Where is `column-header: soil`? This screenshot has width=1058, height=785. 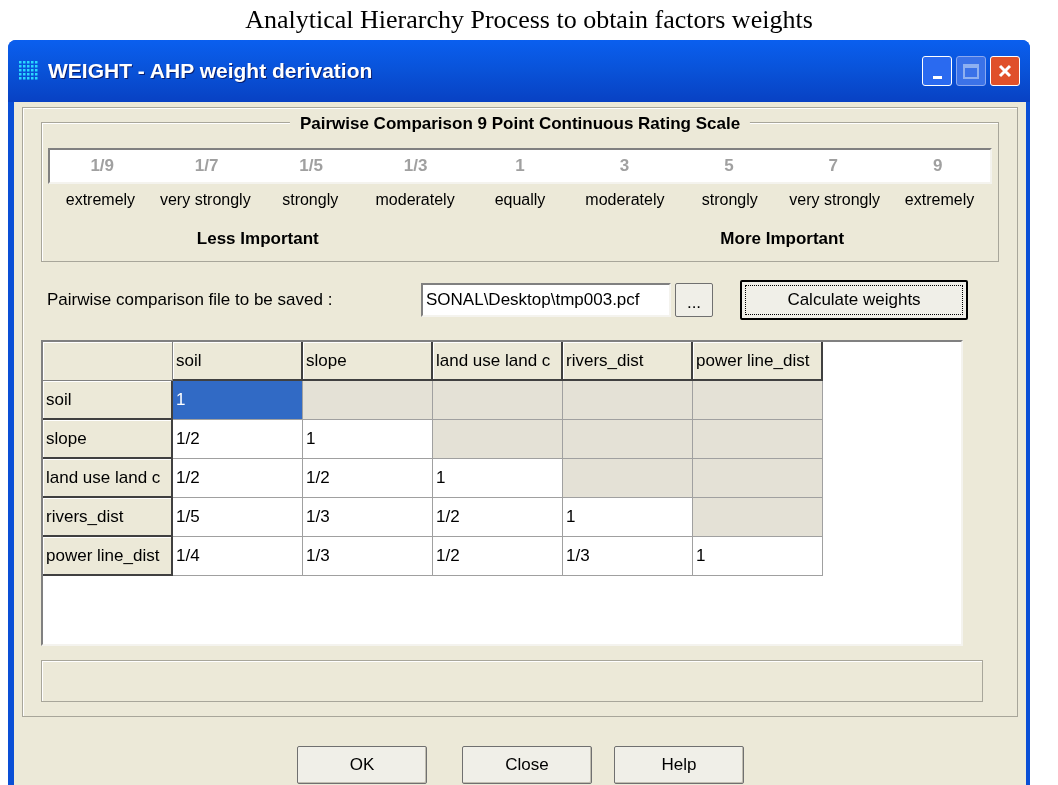 column-header: soil is located at coordinates (238, 361).